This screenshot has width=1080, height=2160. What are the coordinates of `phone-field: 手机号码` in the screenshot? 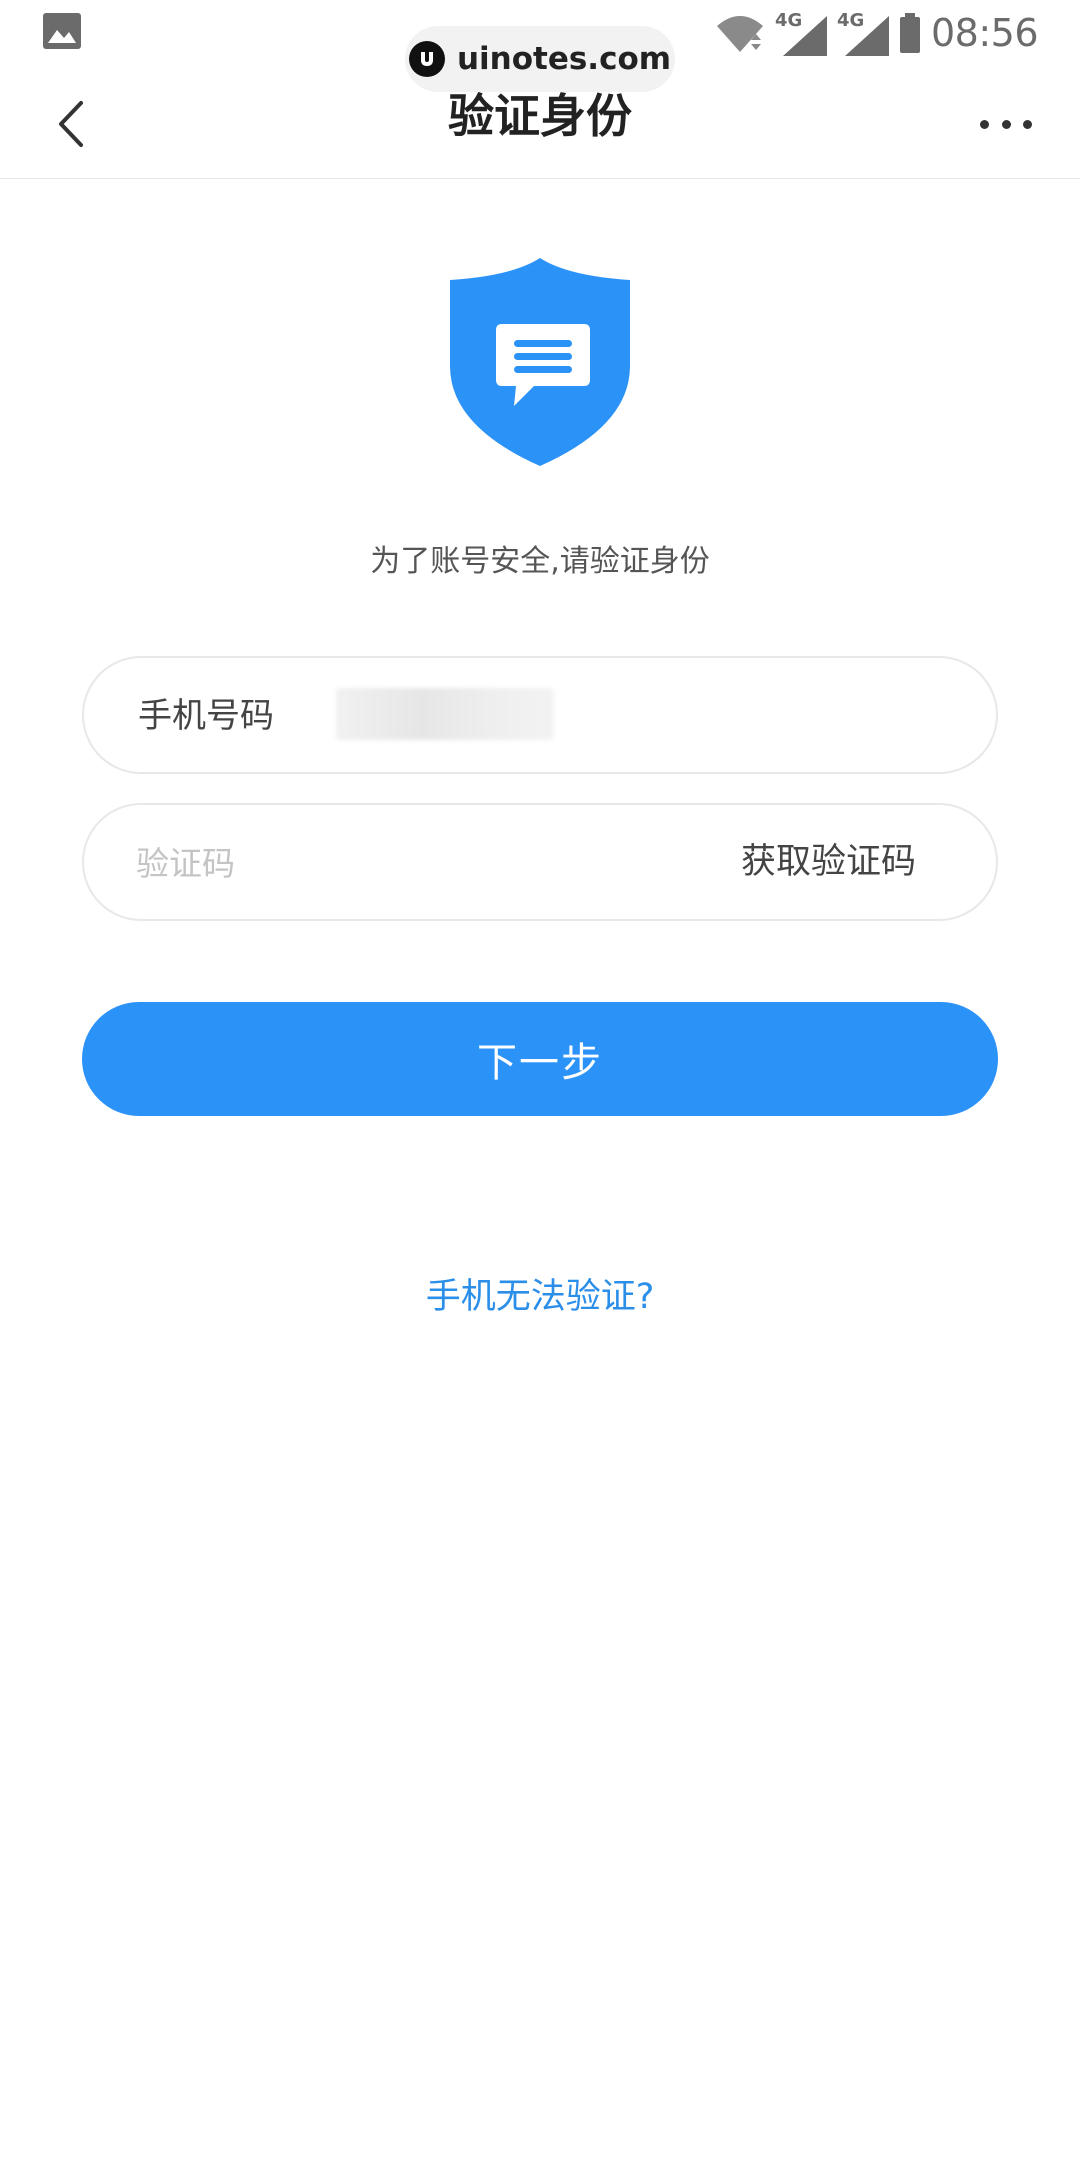 It's located at (540, 715).